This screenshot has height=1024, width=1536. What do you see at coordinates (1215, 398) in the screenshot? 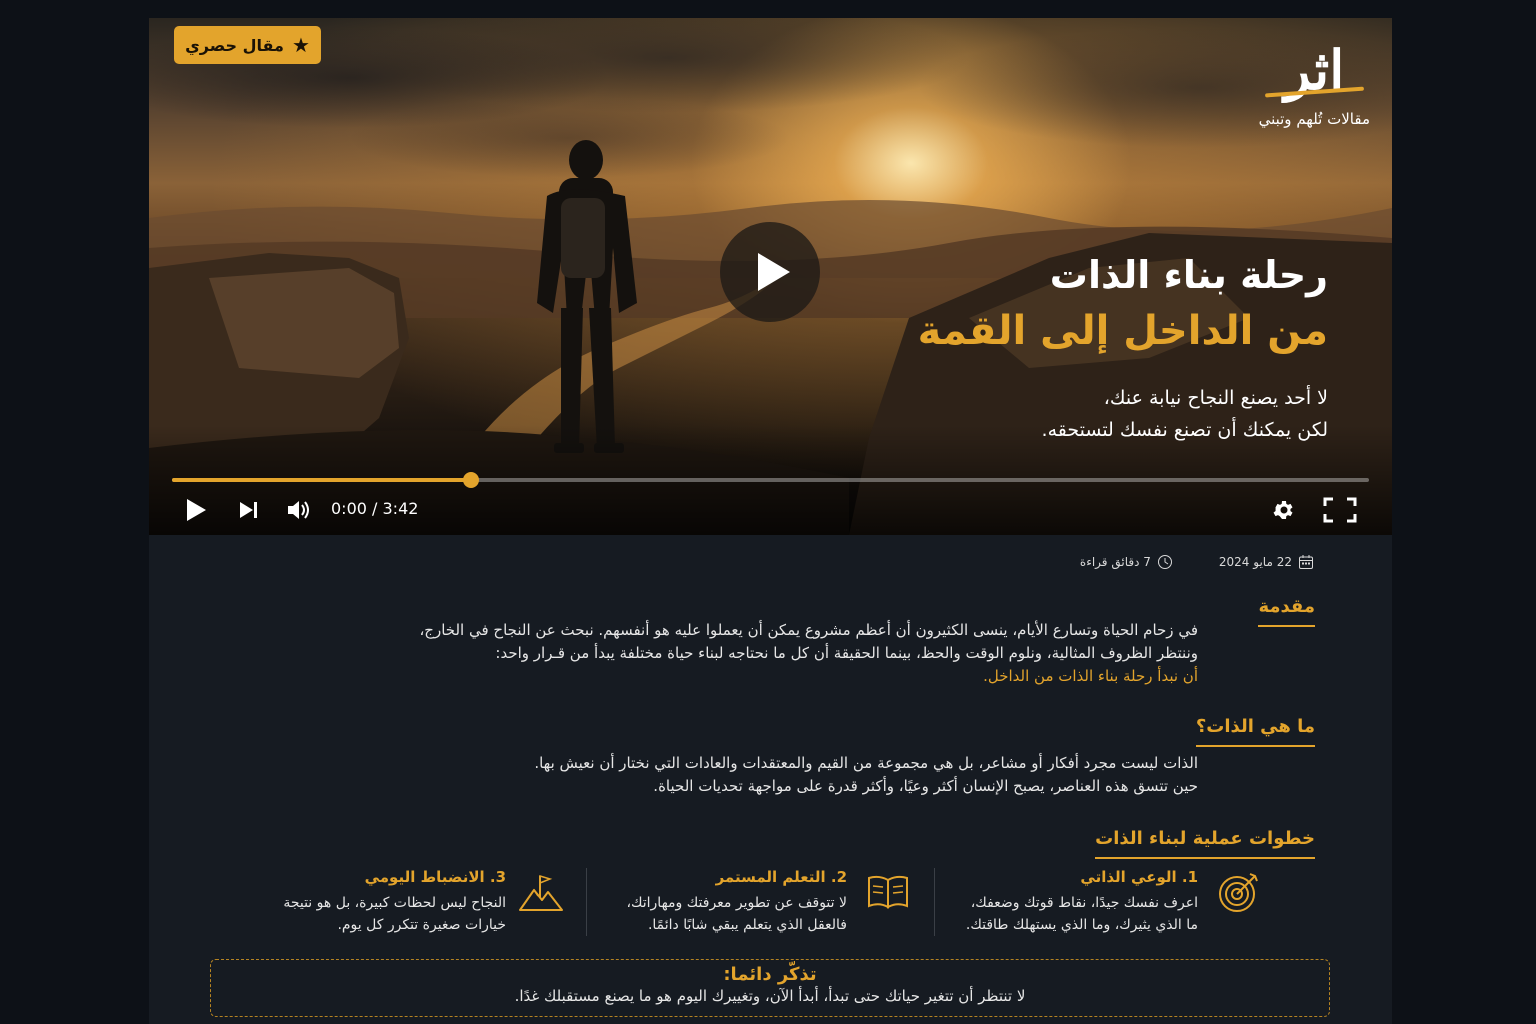
I see `headline-subline-1: لا أحد يصنع النجاح نيابة عنك،` at bounding box center [1215, 398].